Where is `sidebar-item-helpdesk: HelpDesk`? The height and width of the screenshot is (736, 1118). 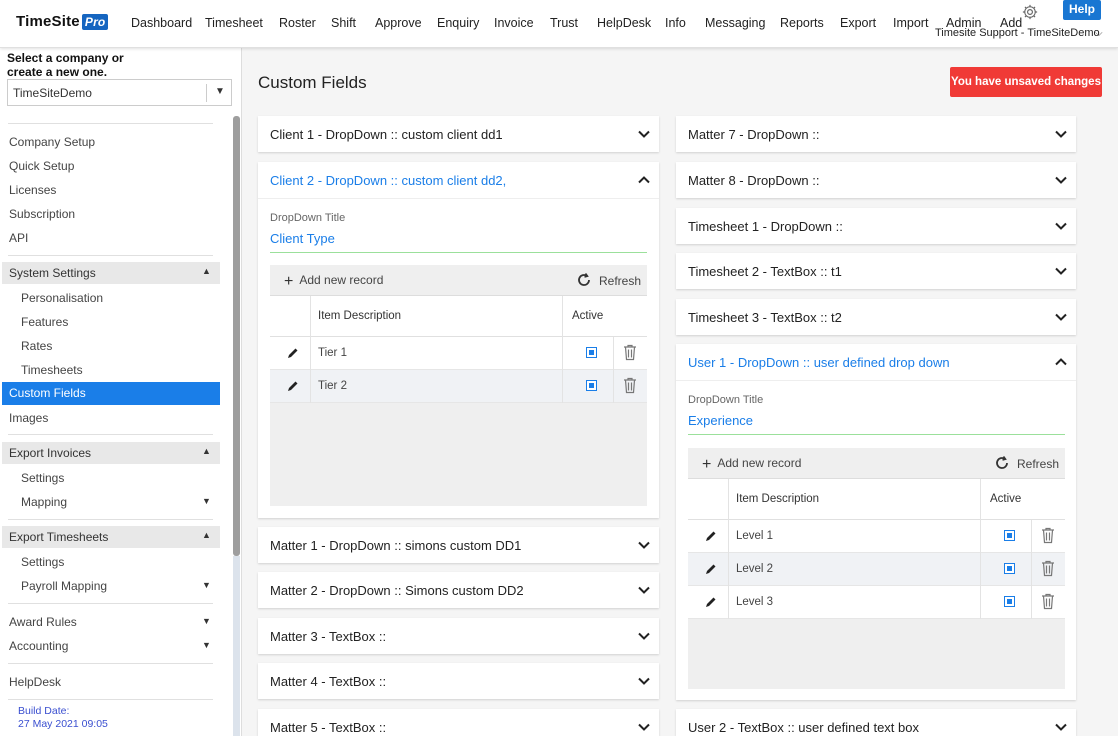
sidebar-item-helpdesk: HelpDesk is located at coordinates (35, 682).